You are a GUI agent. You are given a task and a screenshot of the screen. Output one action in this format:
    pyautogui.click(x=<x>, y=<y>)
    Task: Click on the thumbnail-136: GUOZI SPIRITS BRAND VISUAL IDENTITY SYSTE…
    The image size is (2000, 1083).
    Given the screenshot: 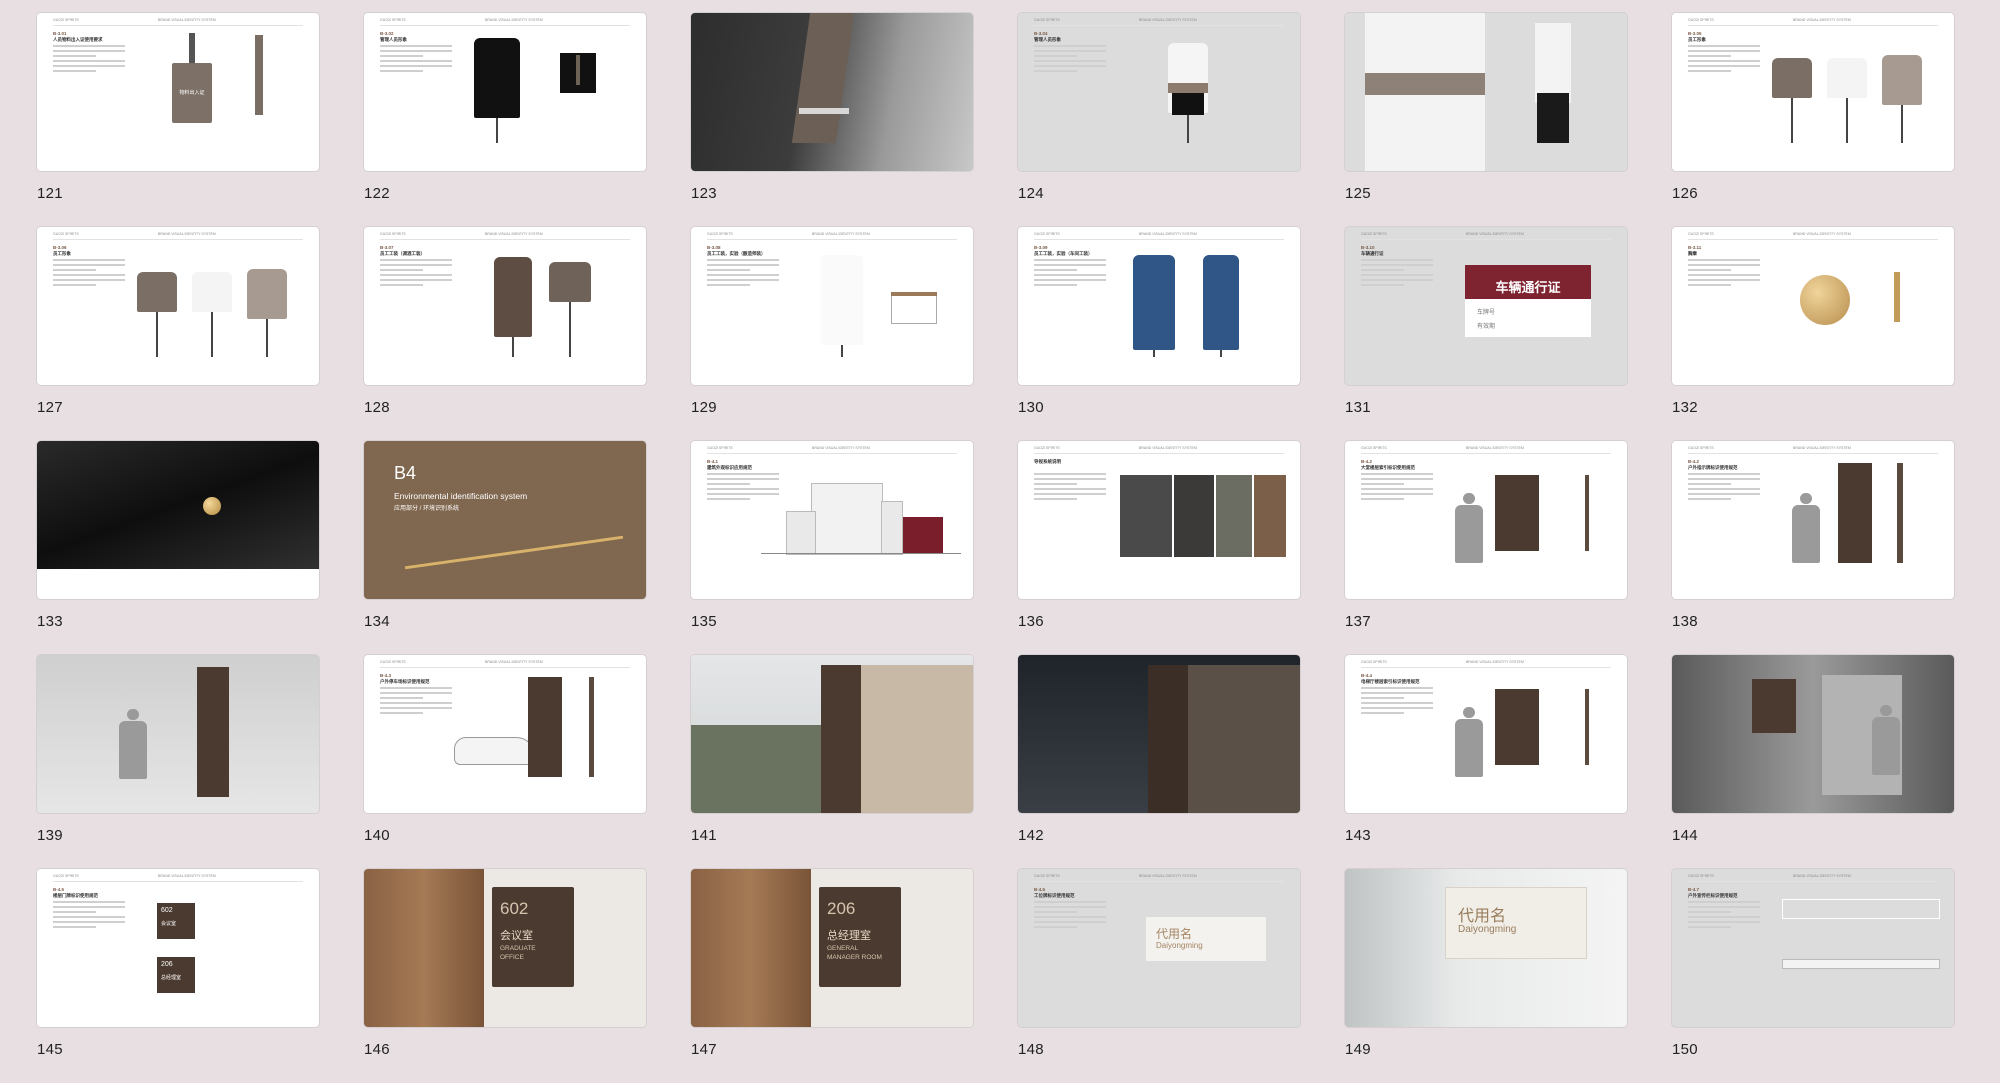 What is the action you would take?
    pyautogui.click(x=1159, y=548)
    